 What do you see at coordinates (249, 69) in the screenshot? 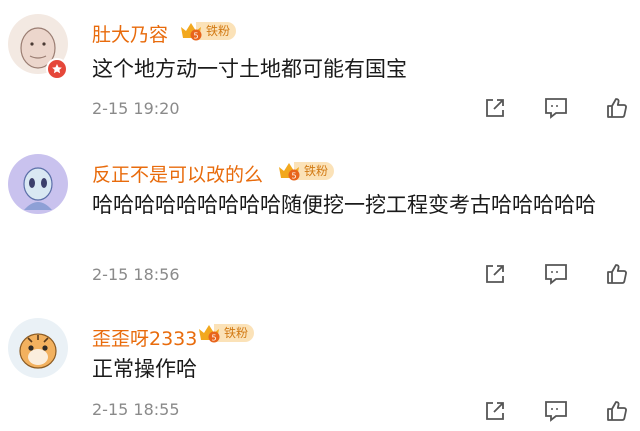
I see `comment-text: 这个地方动一寸土地都可能有国宝` at bounding box center [249, 69].